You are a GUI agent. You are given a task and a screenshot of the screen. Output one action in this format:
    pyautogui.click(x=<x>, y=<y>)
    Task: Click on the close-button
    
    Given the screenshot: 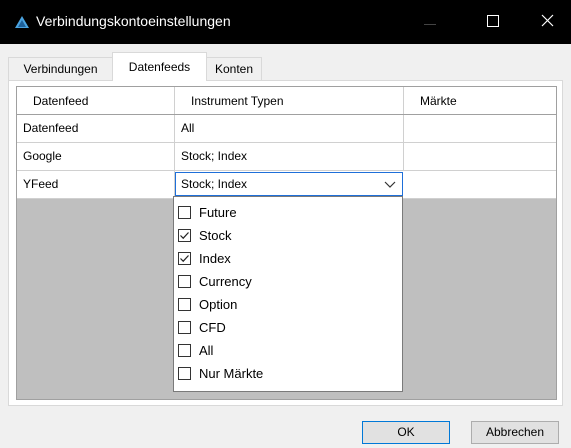 What is the action you would take?
    pyautogui.click(x=547, y=22)
    